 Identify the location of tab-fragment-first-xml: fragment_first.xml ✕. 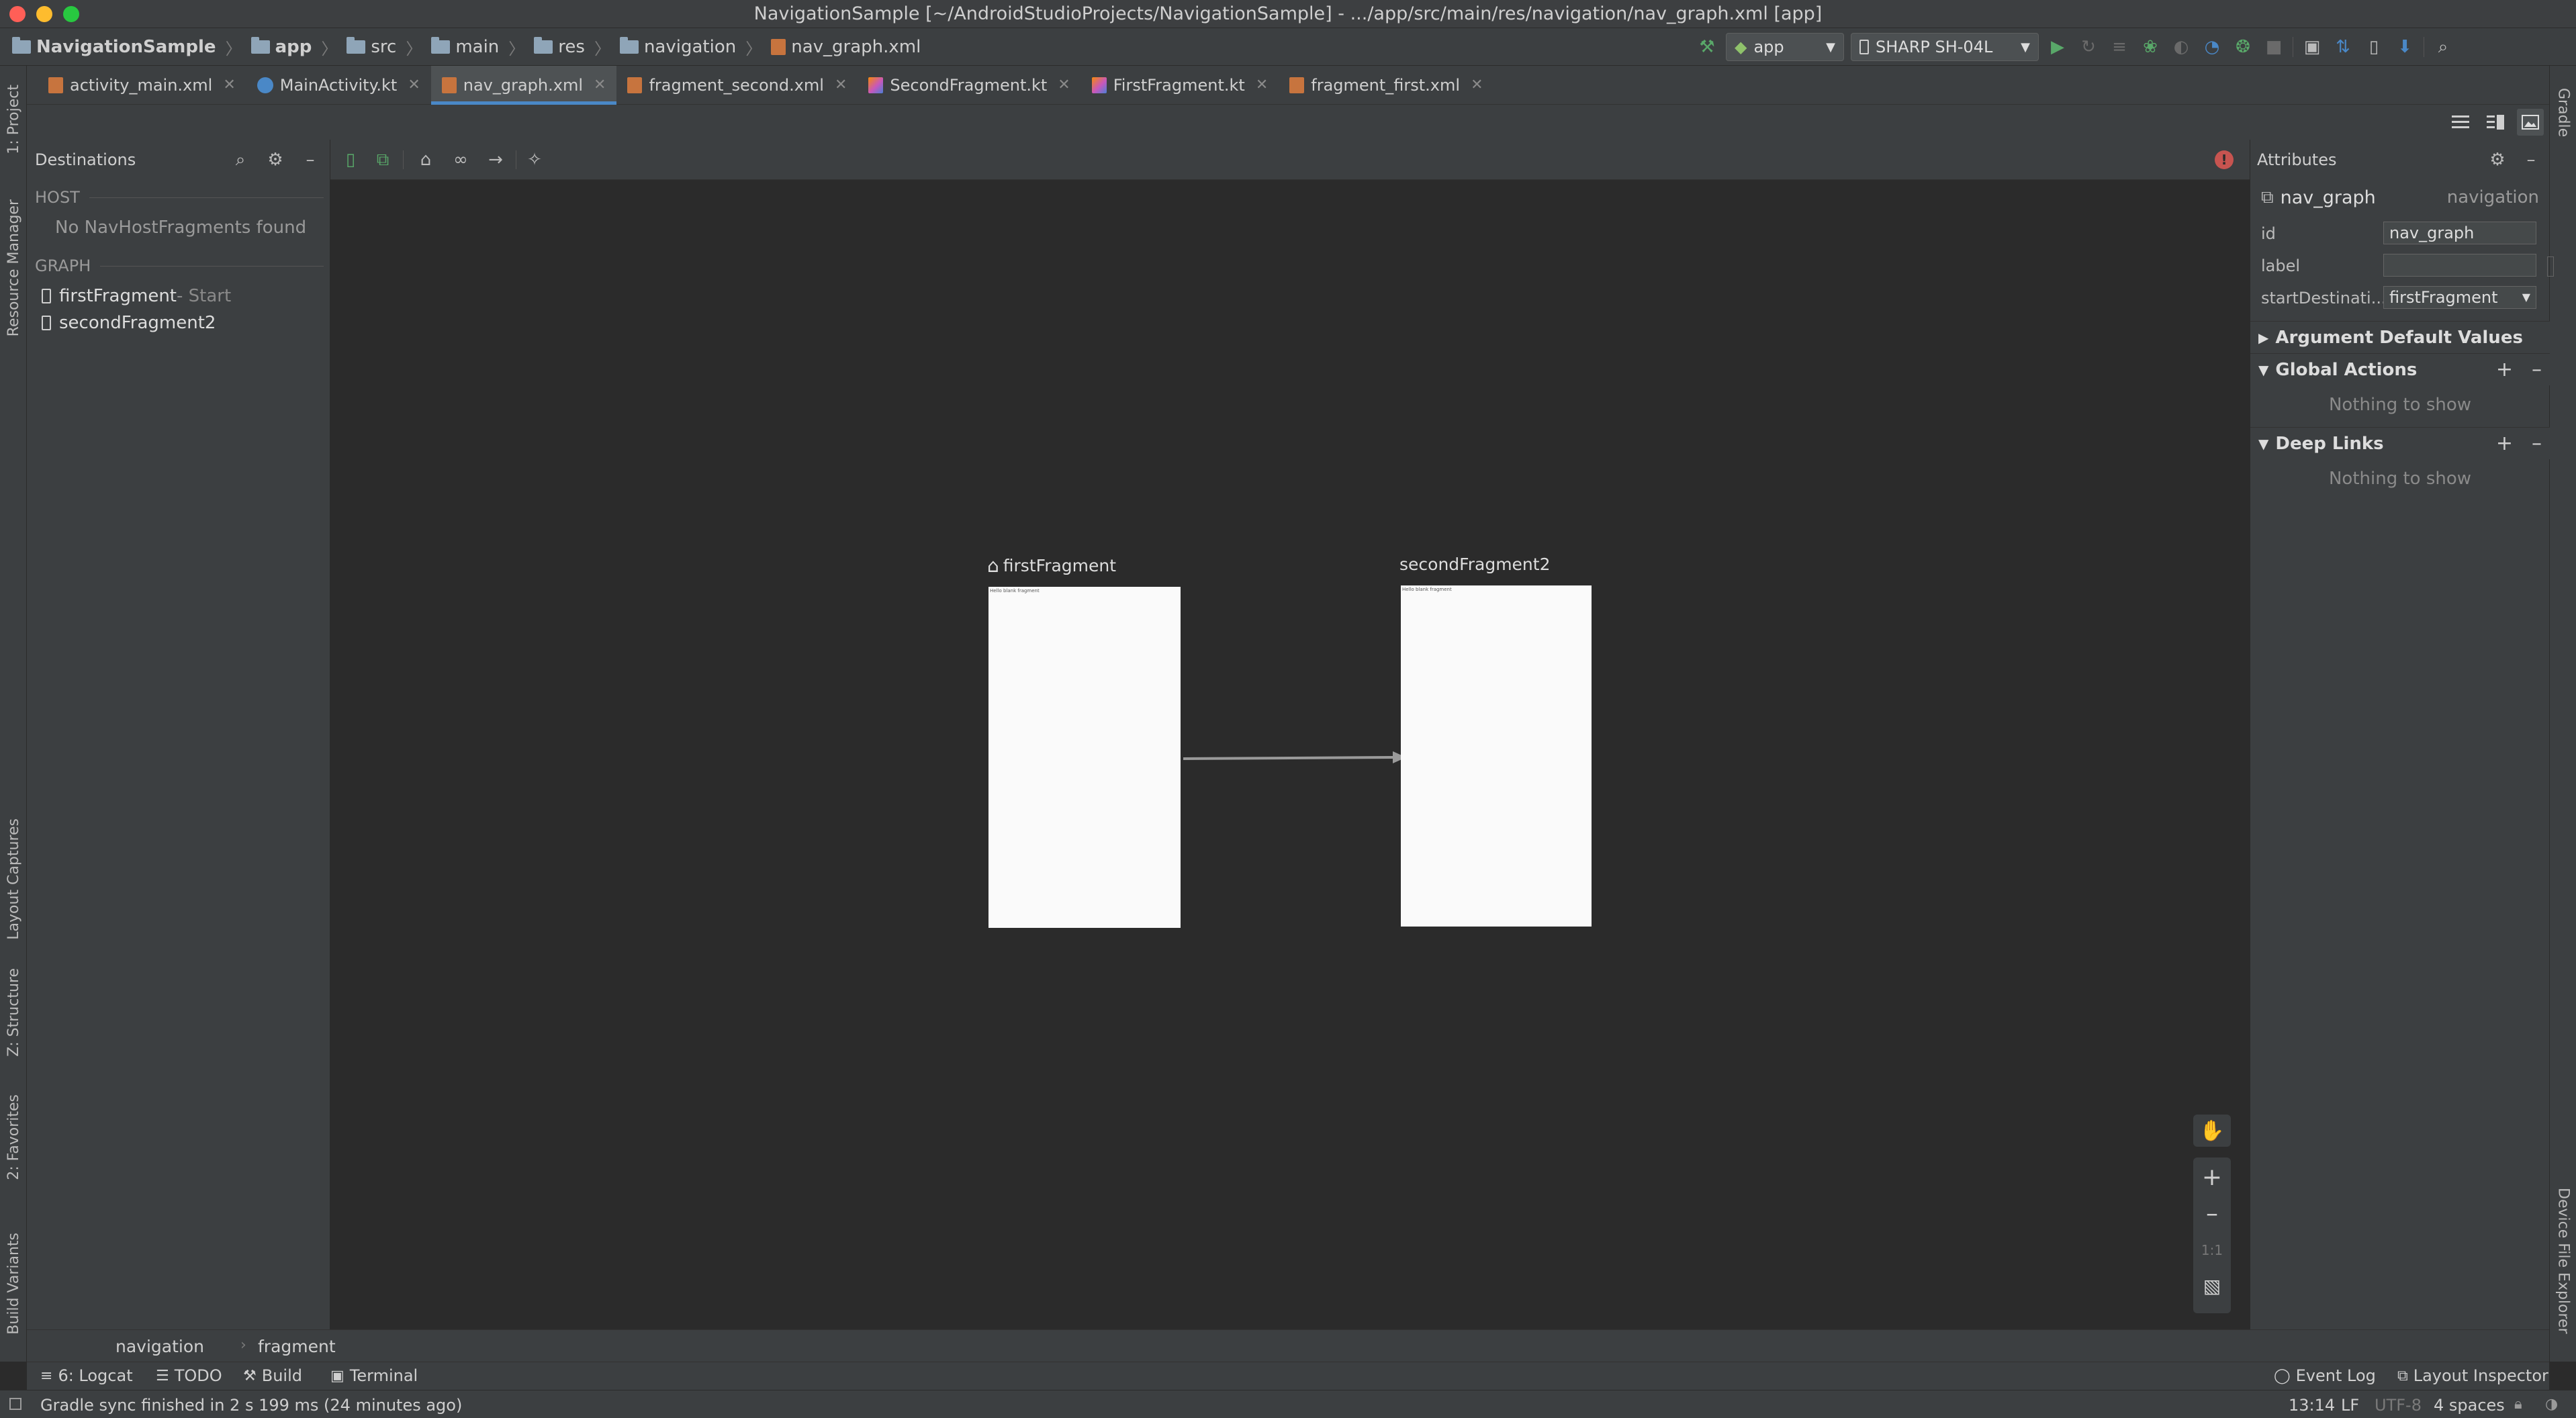
(1386, 85).